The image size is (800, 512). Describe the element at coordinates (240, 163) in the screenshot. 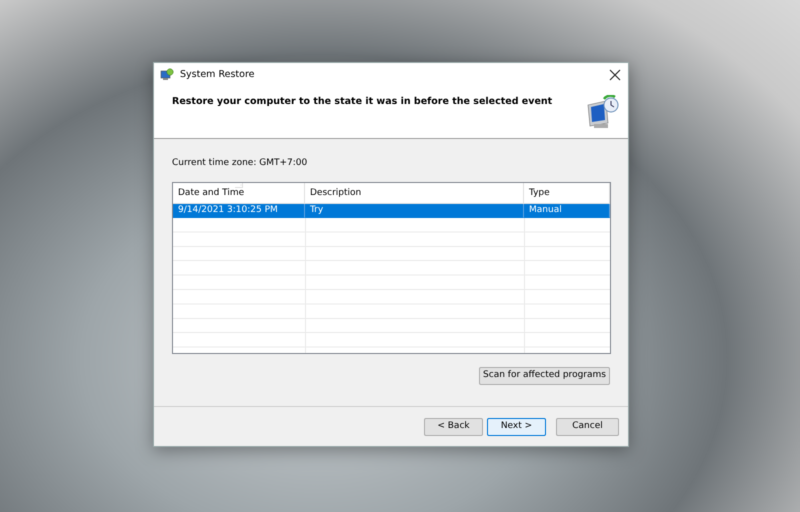

I see `time-zone-label: Current time zone: GMT+7:00` at that location.